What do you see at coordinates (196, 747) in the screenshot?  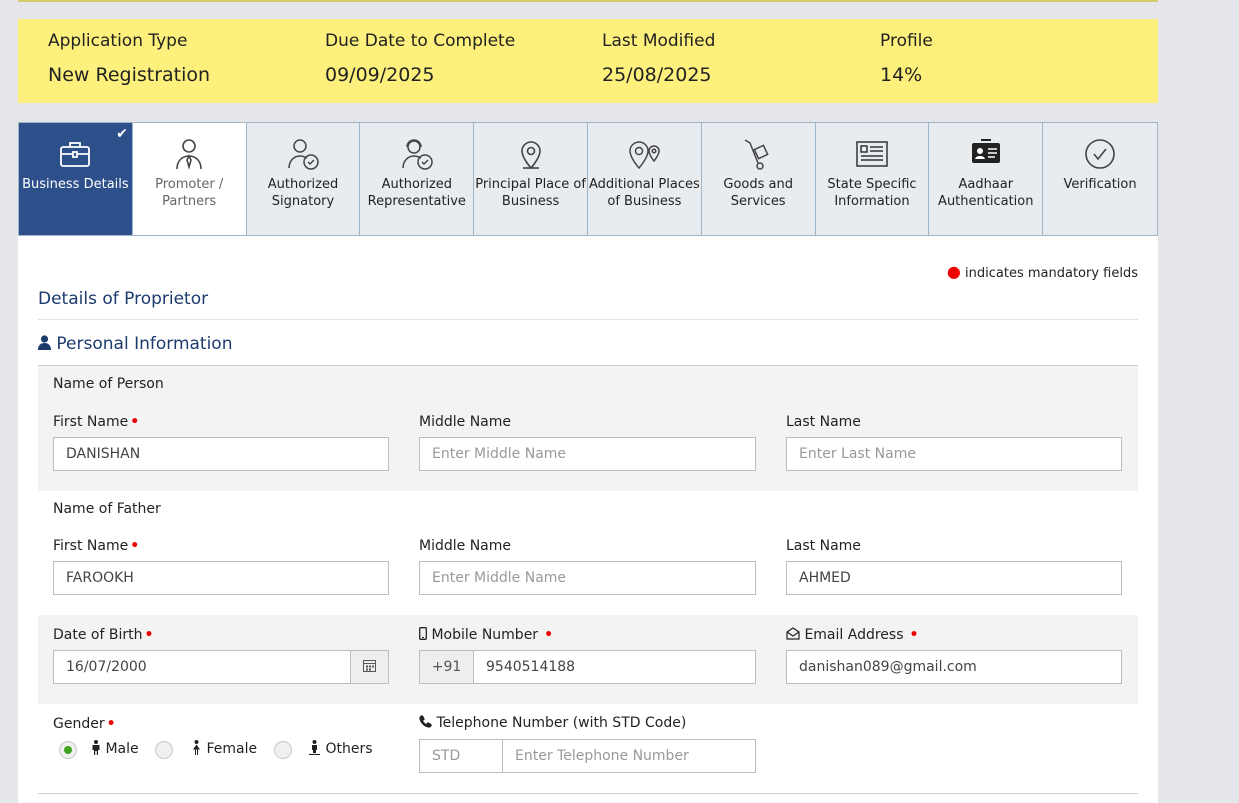 I see `female-icon` at bounding box center [196, 747].